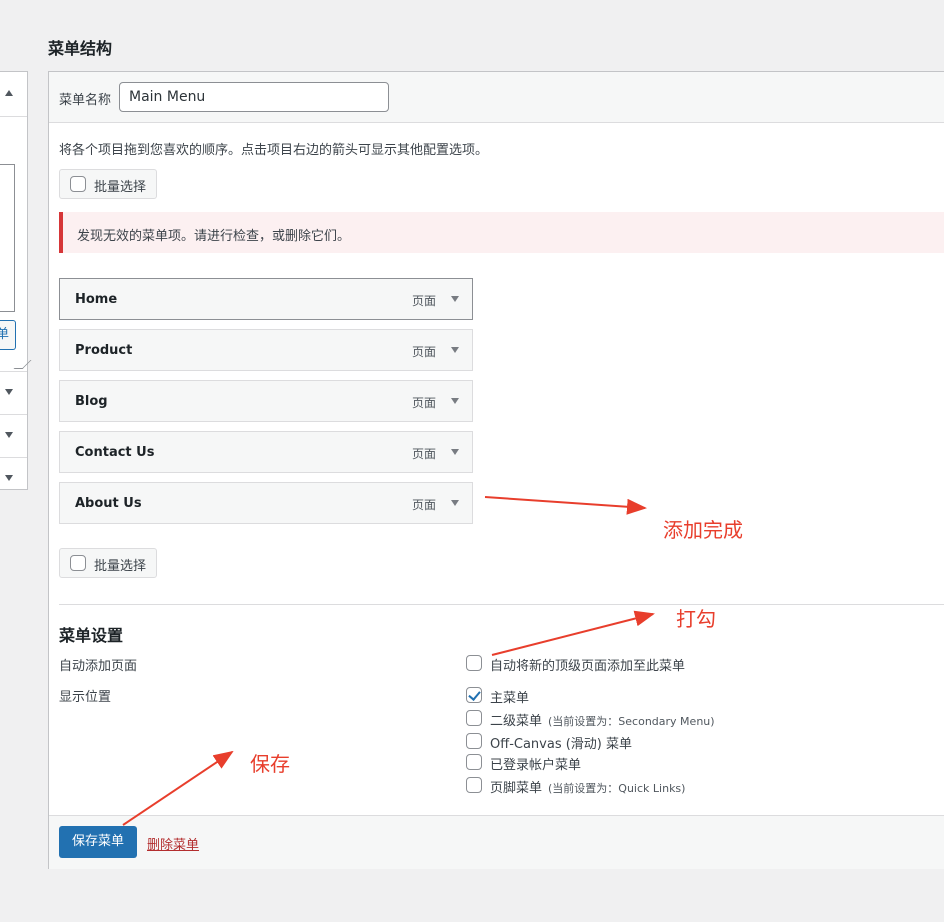 This screenshot has width=944, height=922. What do you see at coordinates (266, 401) in the screenshot?
I see `menu-item: Blog 页面` at bounding box center [266, 401].